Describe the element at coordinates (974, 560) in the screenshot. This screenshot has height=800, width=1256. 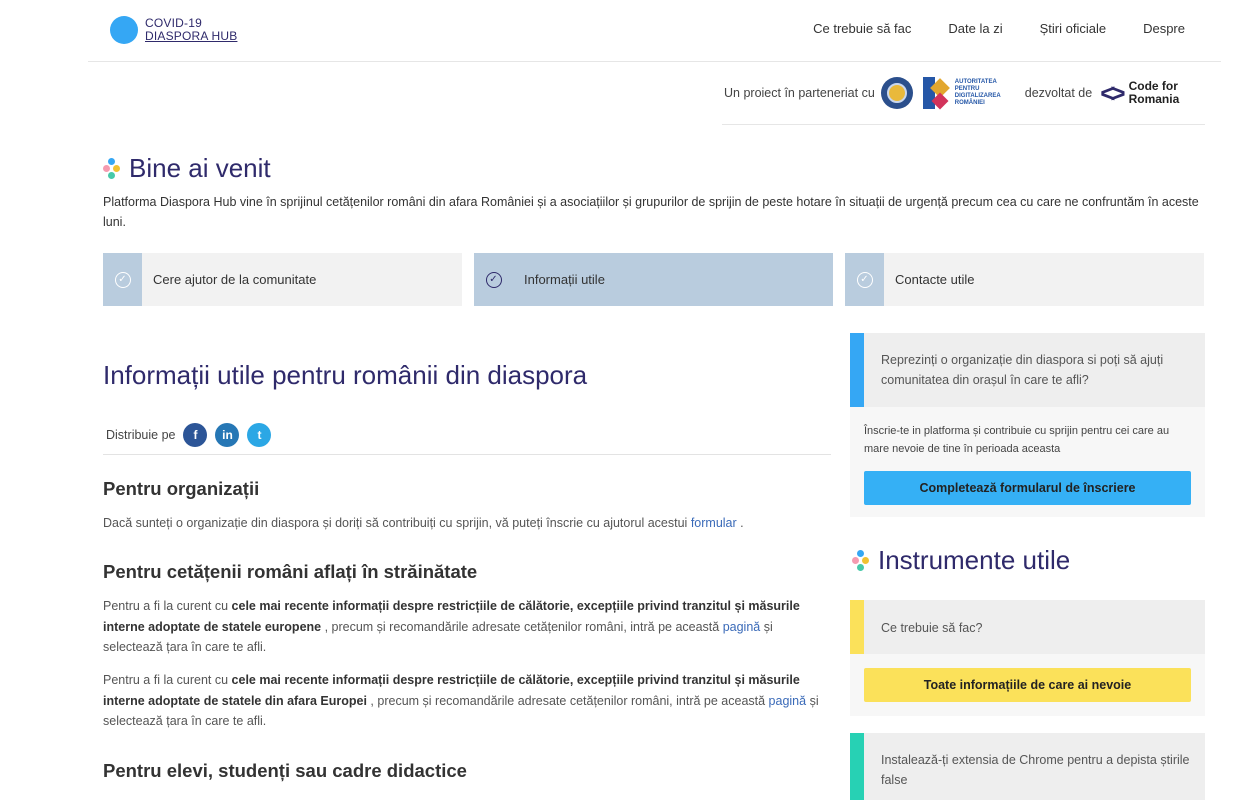
I see `tools-title: Instrumente utile` at that location.